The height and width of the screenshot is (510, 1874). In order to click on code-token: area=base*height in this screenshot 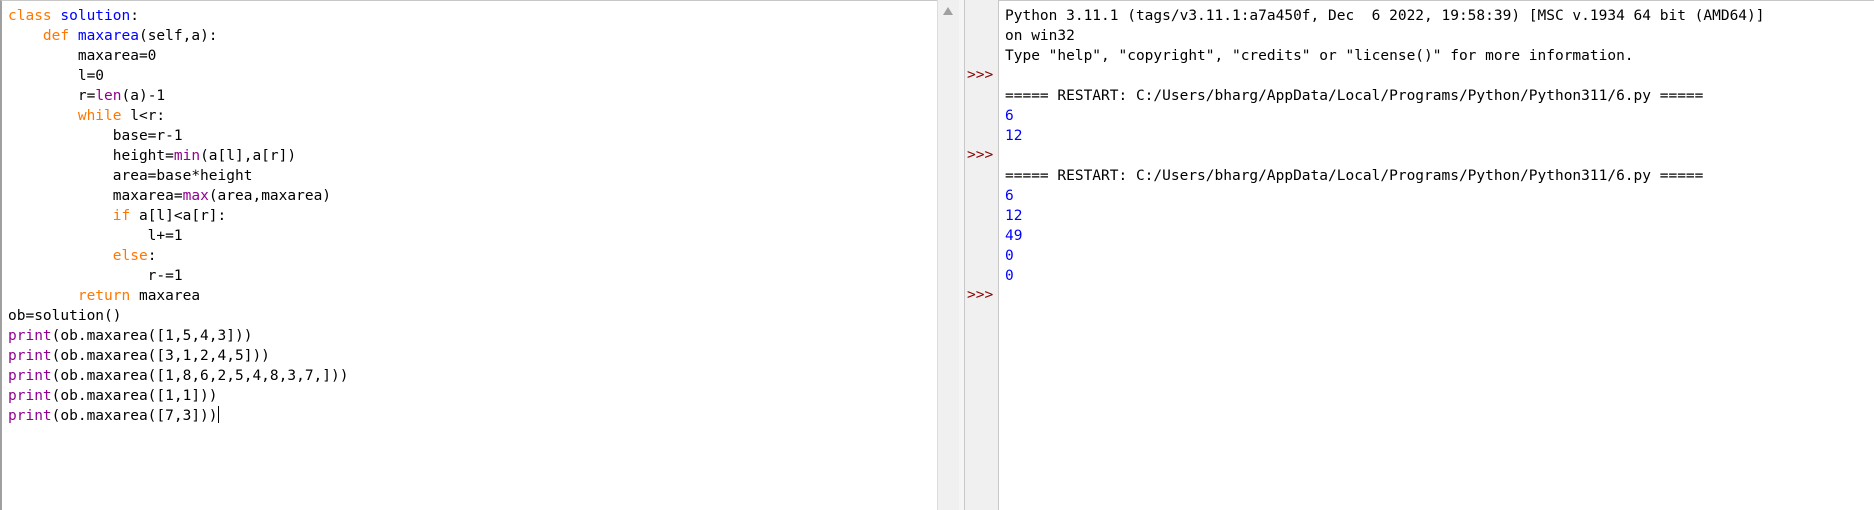, I will do `click(130, 176)`.